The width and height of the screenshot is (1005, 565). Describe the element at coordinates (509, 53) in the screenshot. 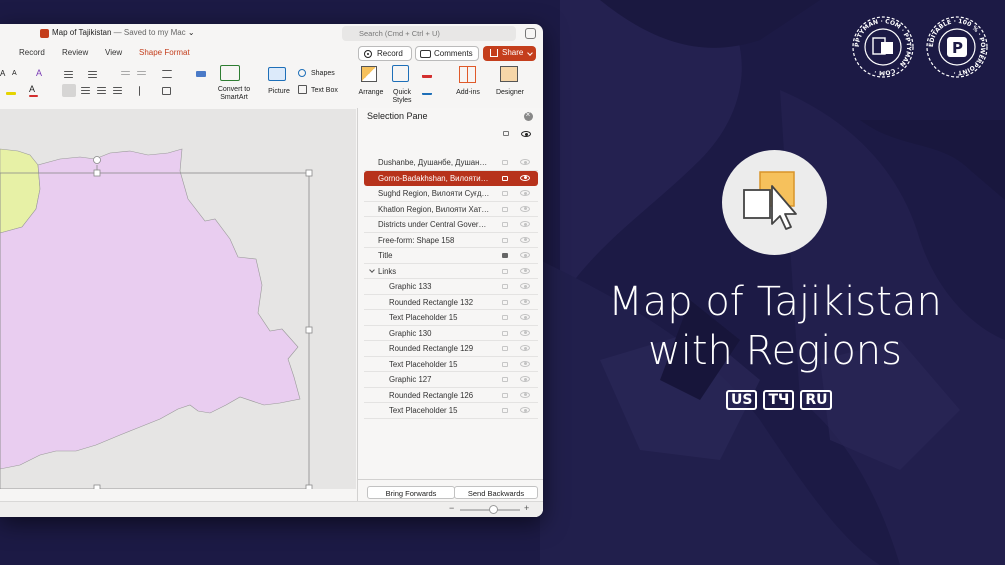

I see `share-button: Share` at that location.